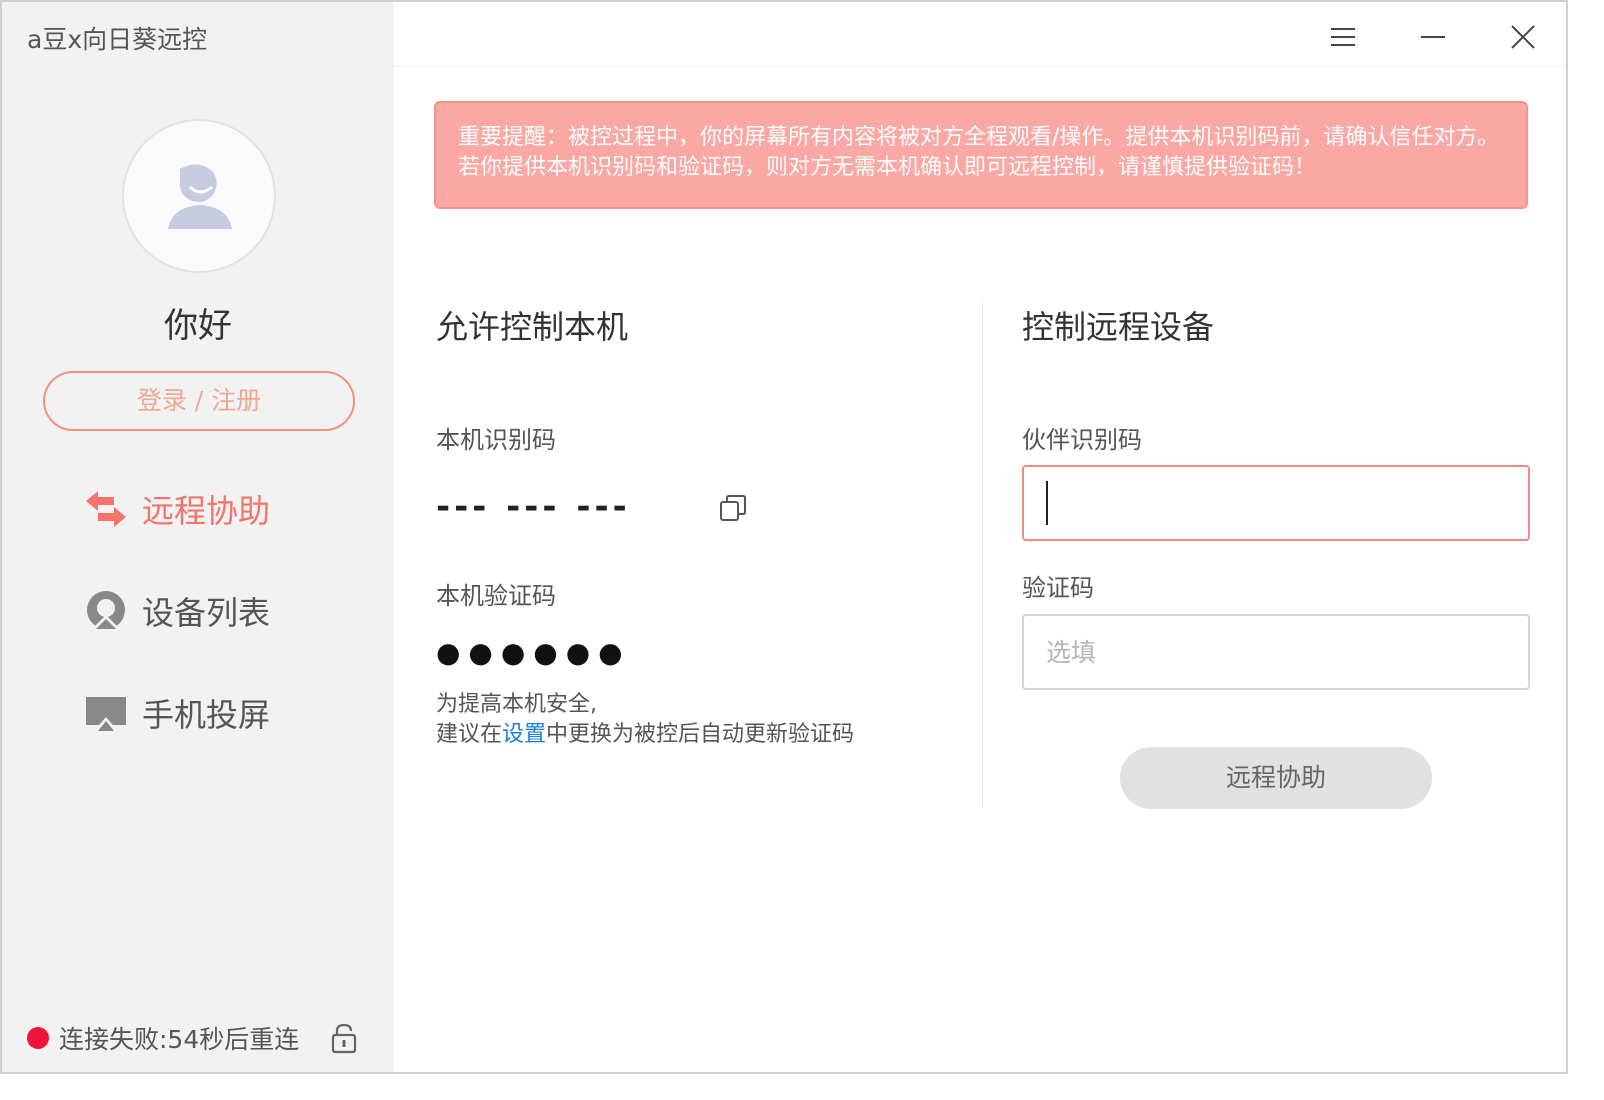 This screenshot has width=1604, height=1100. What do you see at coordinates (206, 511) in the screenshot?
I see `nav-label: 远程协助` at bounding box center [206, 511].